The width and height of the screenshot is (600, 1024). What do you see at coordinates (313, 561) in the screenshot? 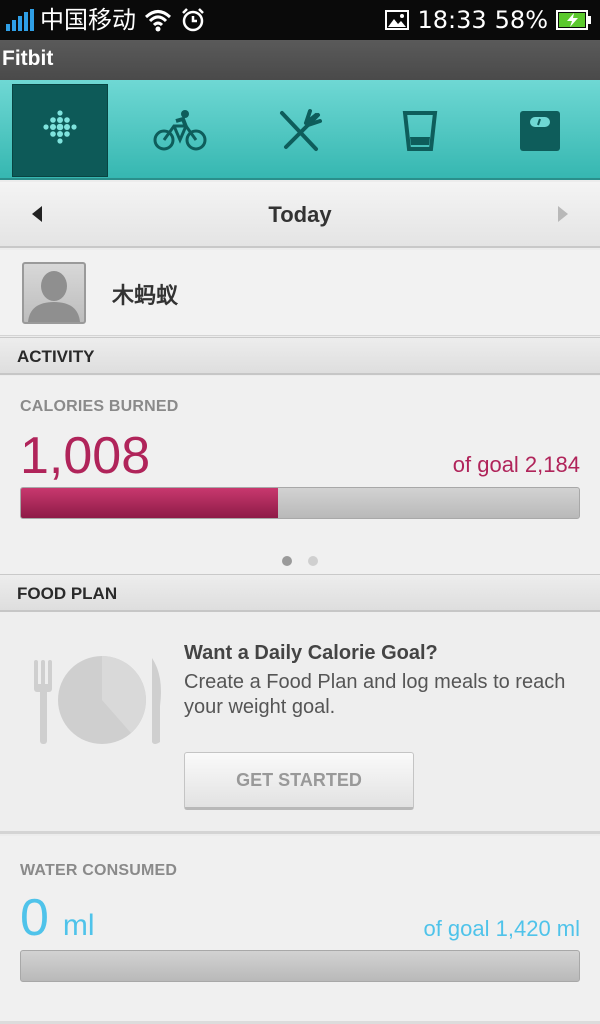
I see `page-dot` at bounding box center [313, 561].